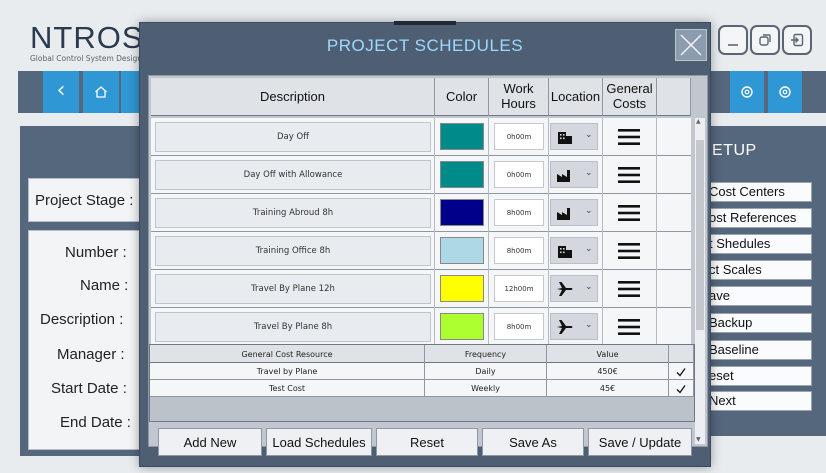 This screenshot has width=826, height=473. I want to click on save-update-button: Save / Update, so click(640, 442).